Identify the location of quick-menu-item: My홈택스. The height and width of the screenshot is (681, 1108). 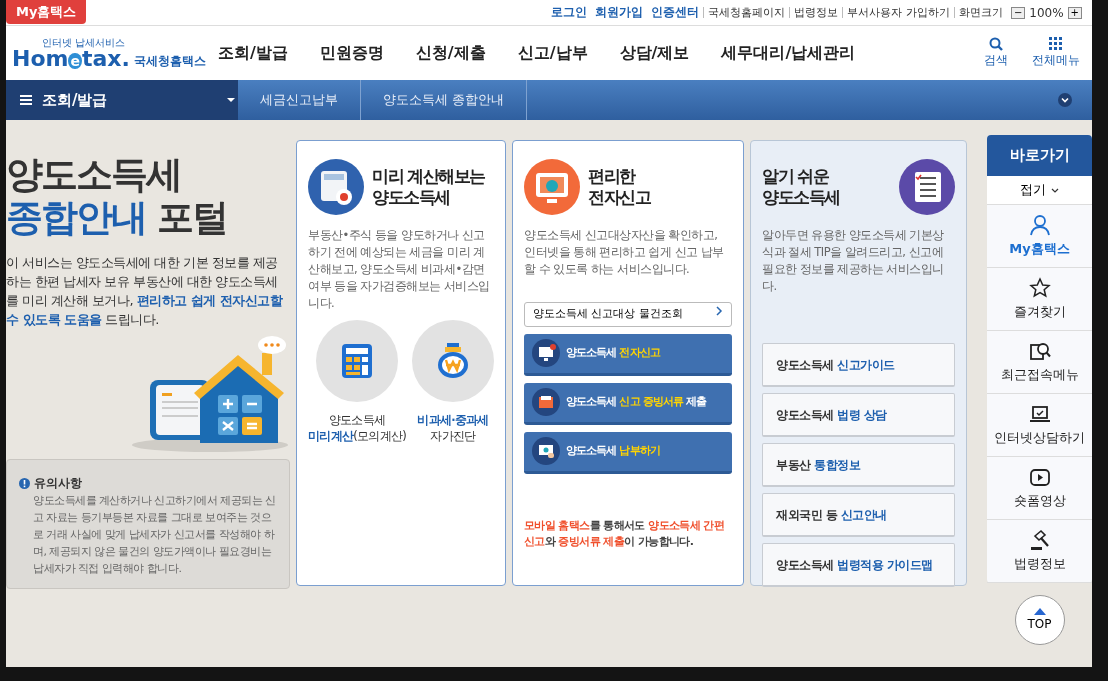
(1039, 236).